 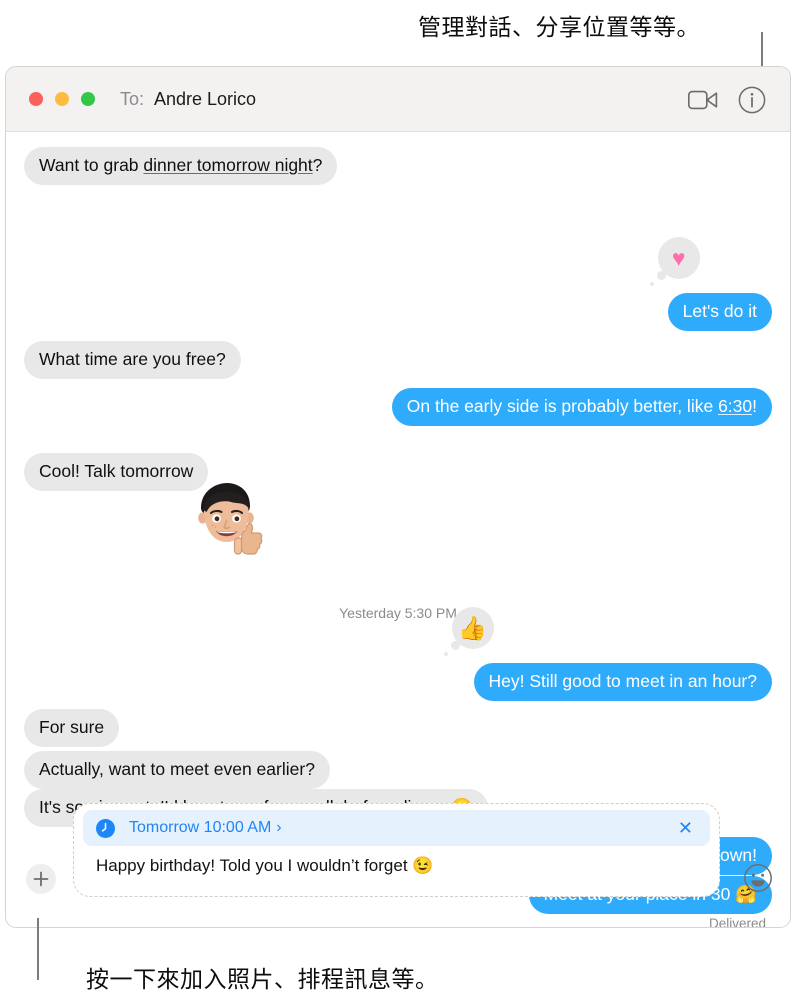 I want to click on thumbs-up-tapback-glyph: 👍, so click(x=472, y=627).